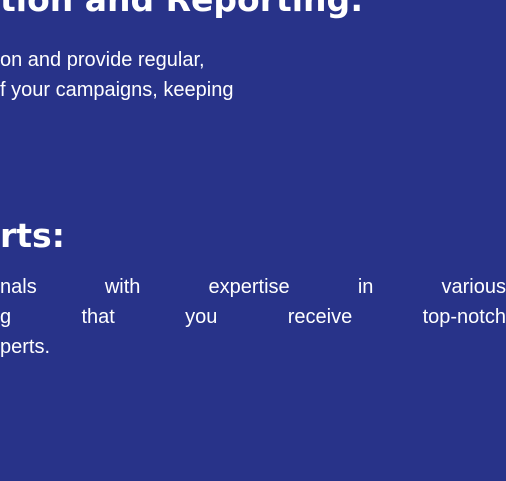 This screenshot has height=481, width=506. I want to click on word: with, so click(122, 287).